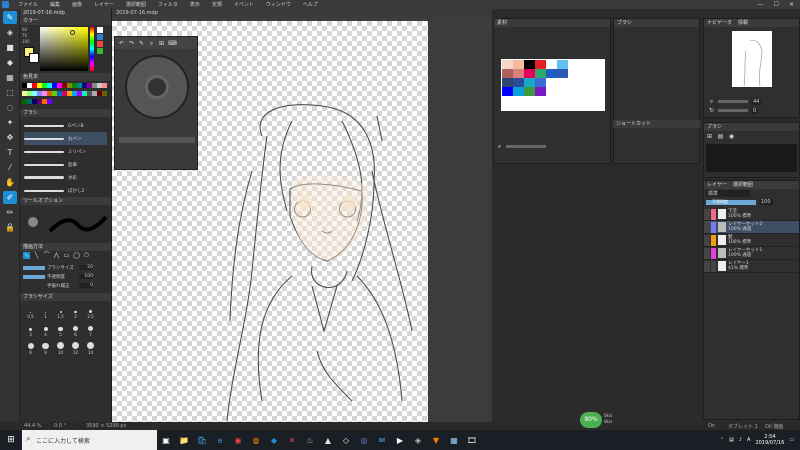 This screenshot has width=800, height=450. I want to click on mode-ellipse-icon: ◯, so click(76, 255).